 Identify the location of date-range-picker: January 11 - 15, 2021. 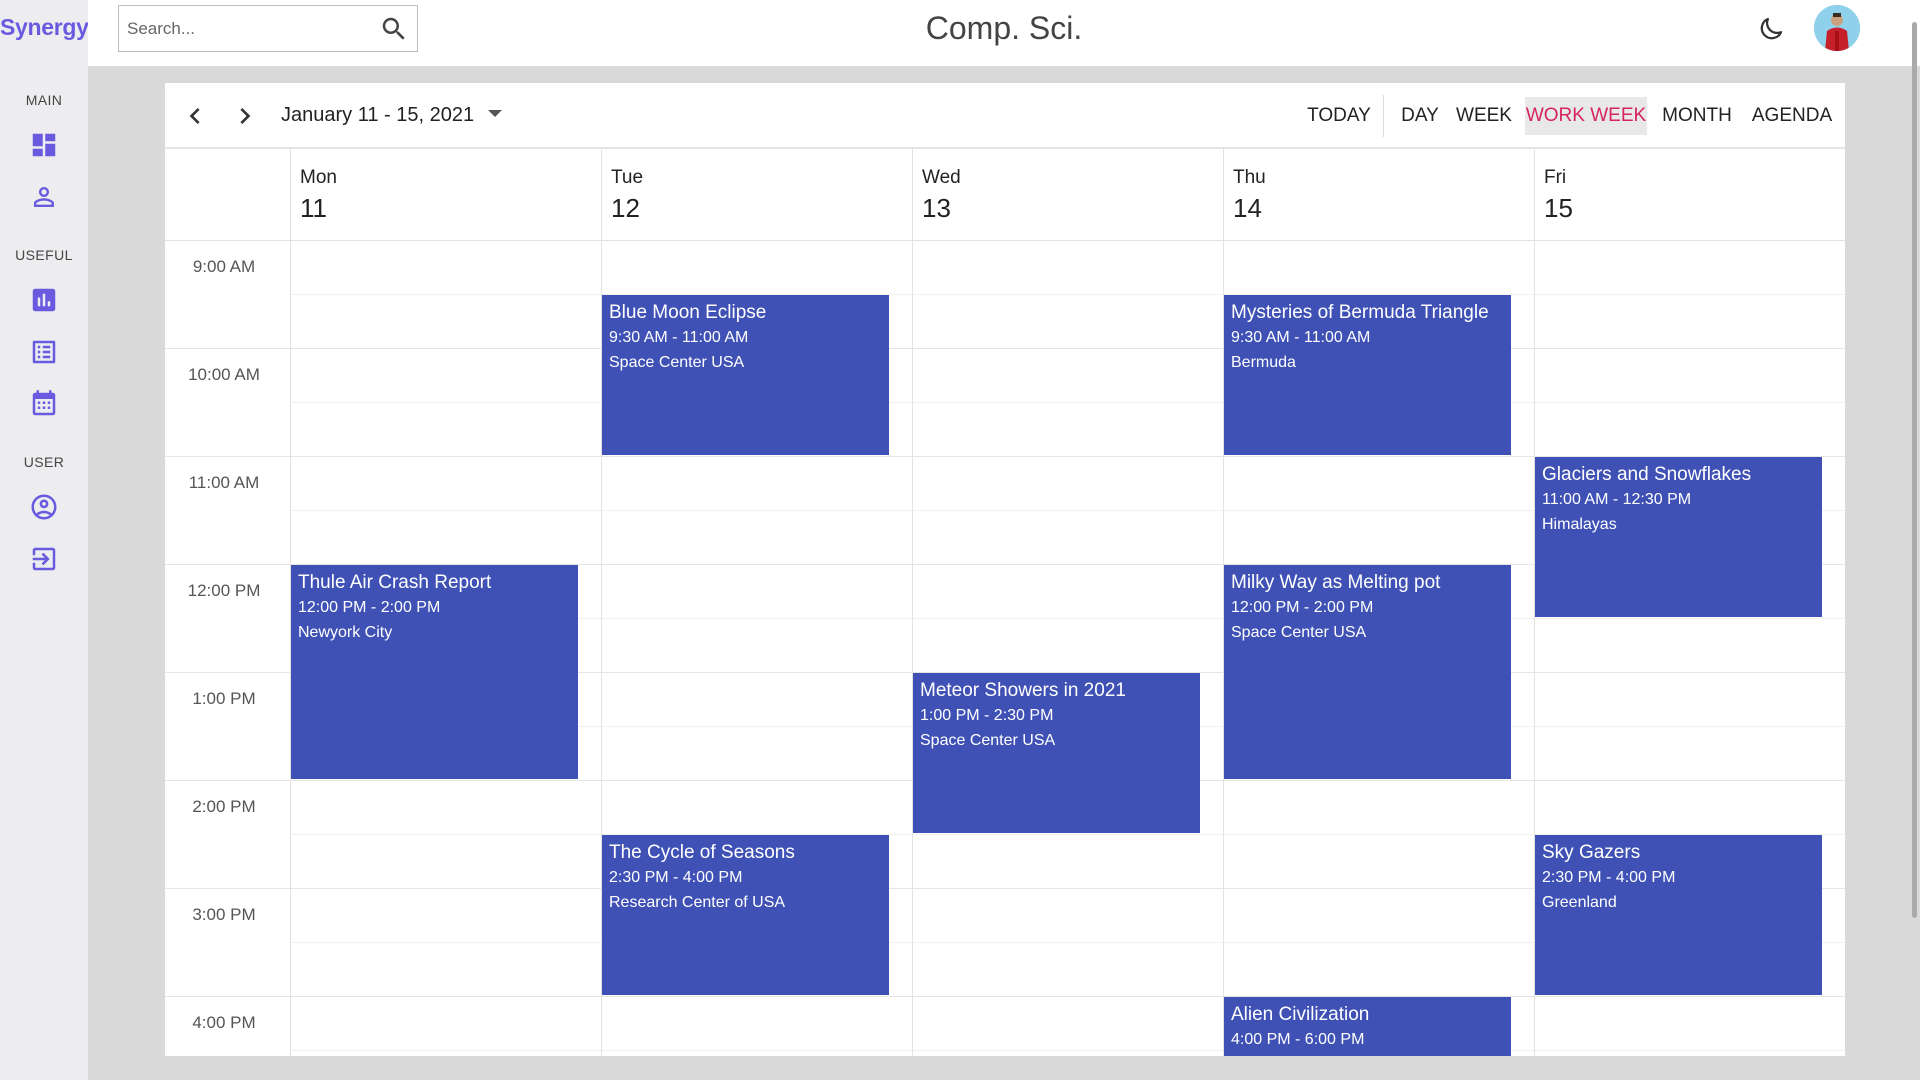
(392, 115).